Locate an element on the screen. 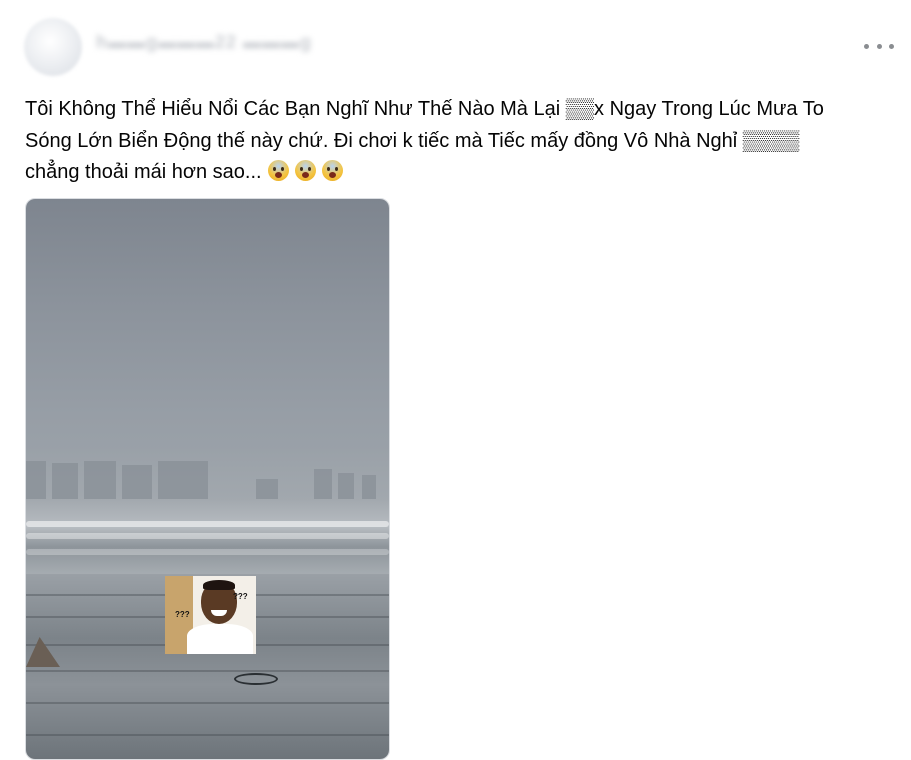 Image resolution: width=911 pixels, height=760 pixels. media-debris is located at coordinates (256, 679).